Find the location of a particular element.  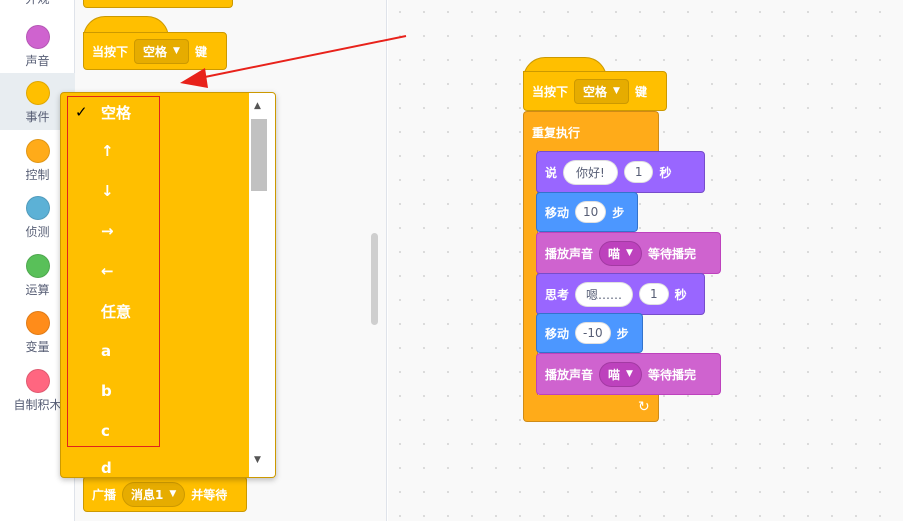

script-when-key-block: 当按下 空格 ▼ 键 is located at coordinates (595, 91).